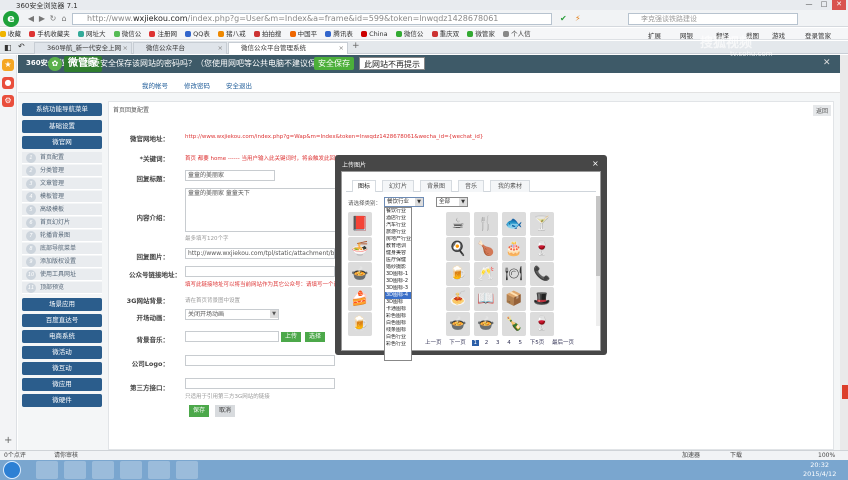 This screenshot has height=480, width=848. Describe the element at coordinates (267, 33) in the screenshot. I see `bookmark-item: 拍拍搜` at that location.